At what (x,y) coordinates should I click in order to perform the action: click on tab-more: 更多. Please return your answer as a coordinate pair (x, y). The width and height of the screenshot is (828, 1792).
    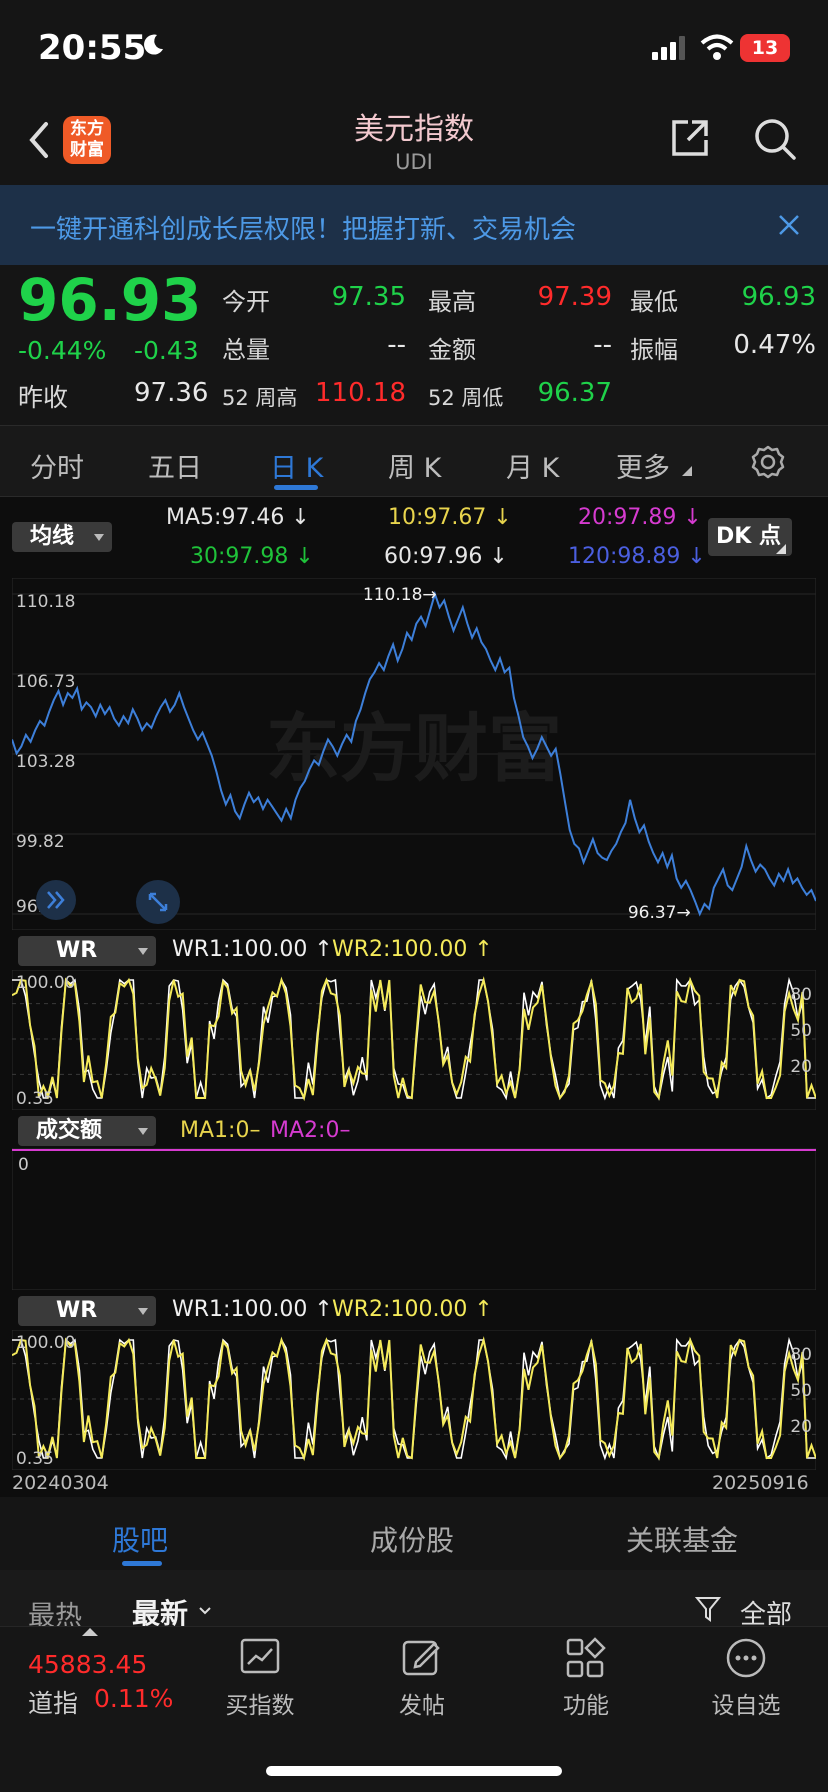
    Looking at the image, I should click on (643, 465).